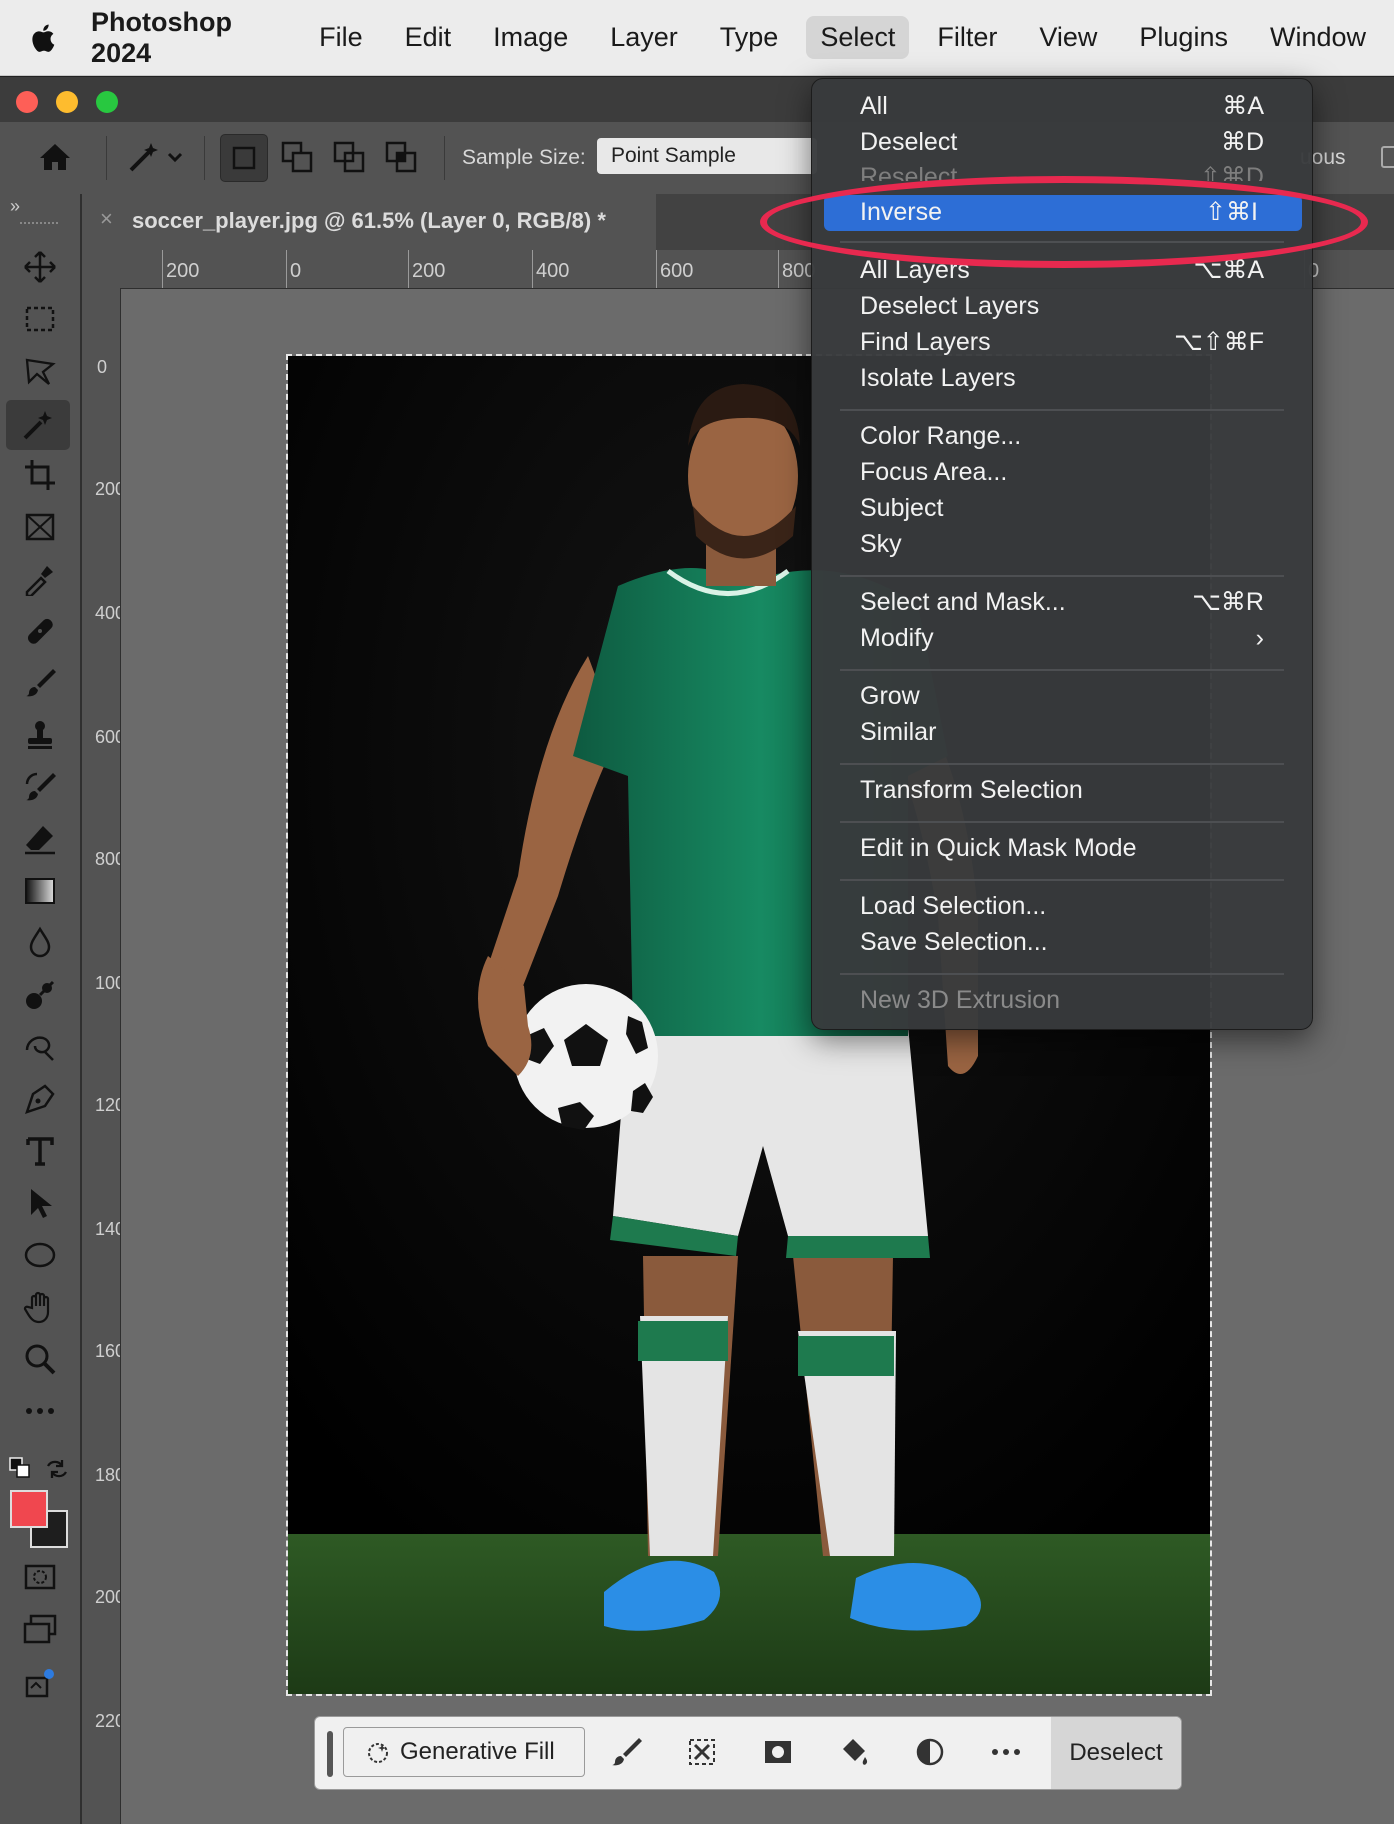  Describe the element at coordinates (749, 37) in the screenshot. I see `menu-type: Type` at that location.